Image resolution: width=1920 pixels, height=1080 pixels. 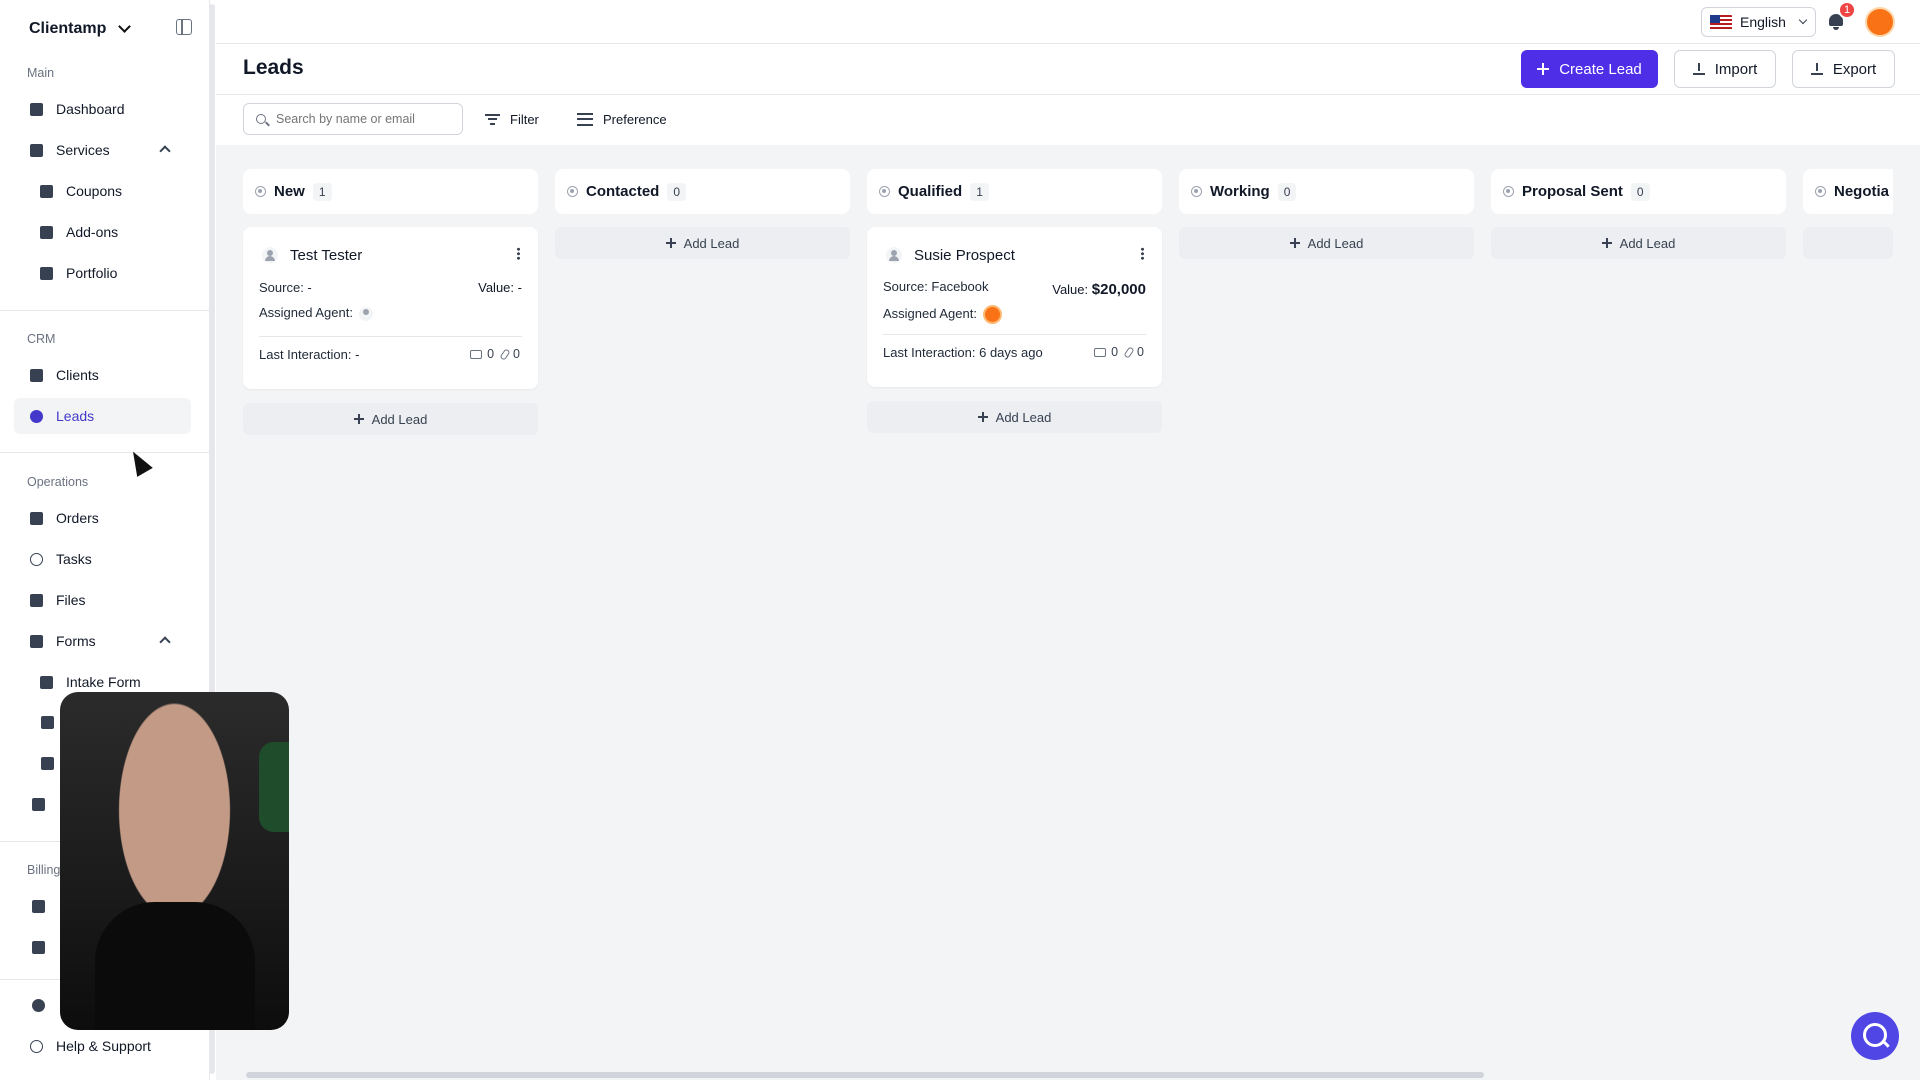 I want to click on gear-icon, so click(x=38, y=1005).